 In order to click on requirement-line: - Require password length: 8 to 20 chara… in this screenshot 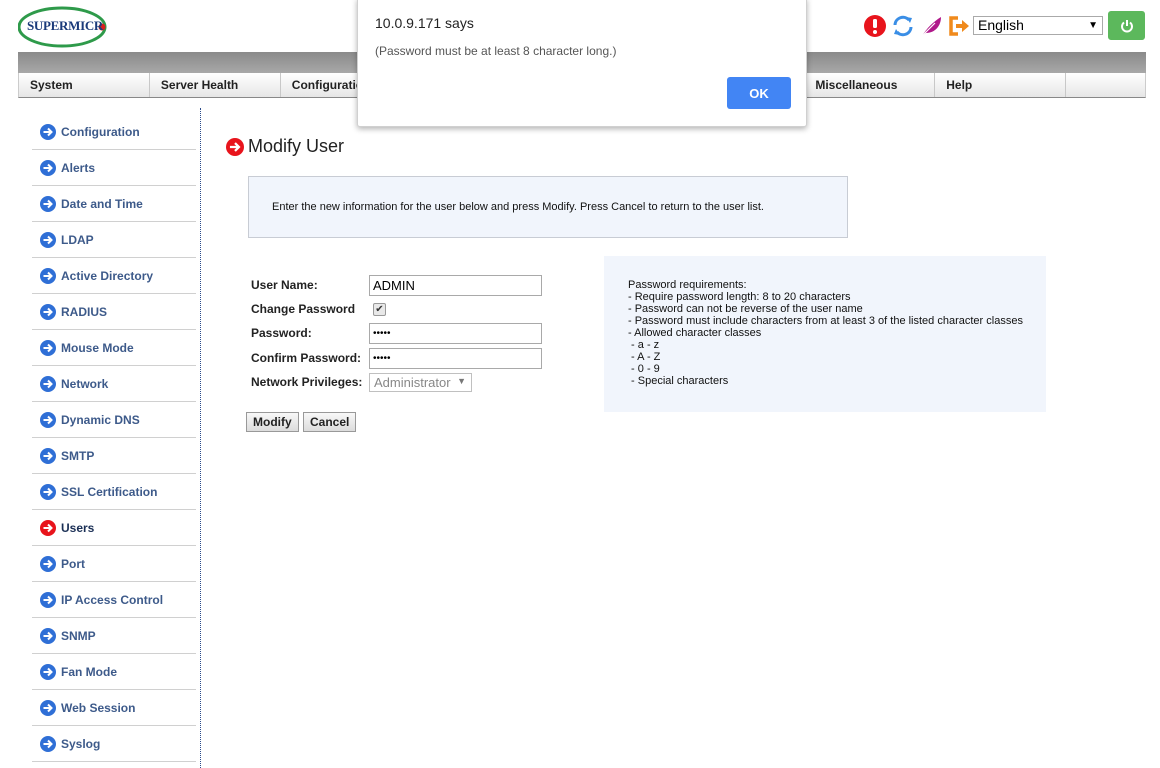, I will do `click(739, 297)`.